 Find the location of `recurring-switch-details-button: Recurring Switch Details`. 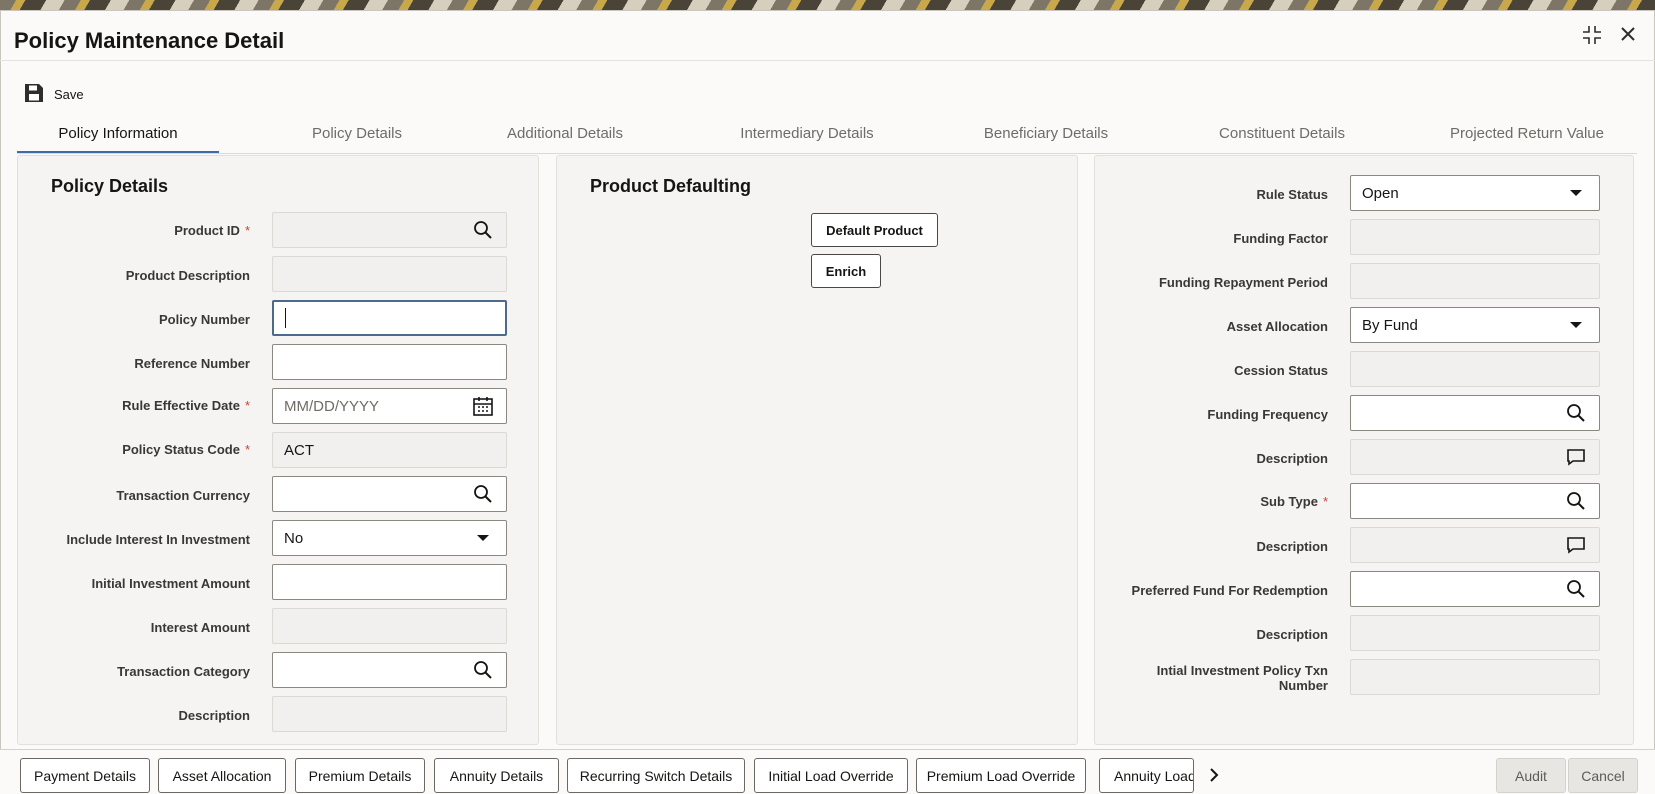

recurring-switch-details-button: Recurring Switch Details is located at coordinates (656, 775).